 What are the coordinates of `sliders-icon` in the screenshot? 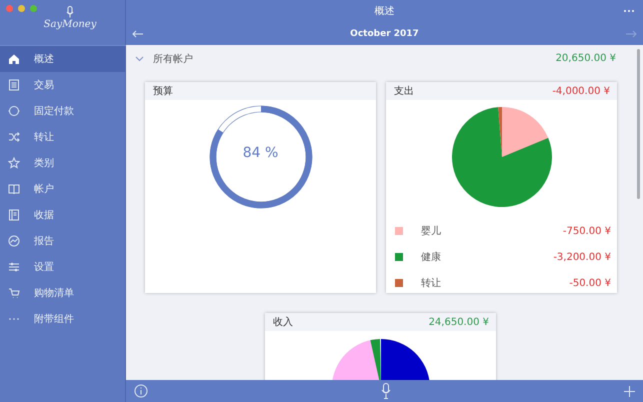 It's located at (14, 267).